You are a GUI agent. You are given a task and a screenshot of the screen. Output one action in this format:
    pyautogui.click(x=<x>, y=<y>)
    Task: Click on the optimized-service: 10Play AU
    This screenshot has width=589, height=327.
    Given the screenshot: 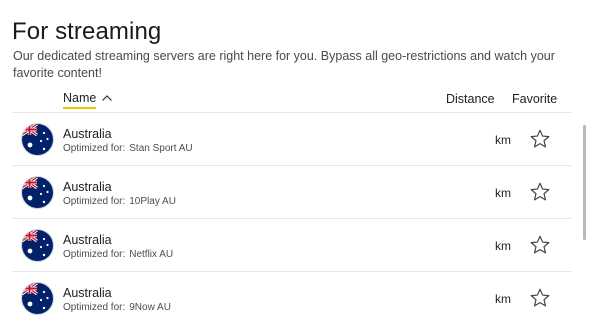 What is the action you would take?
    pyautogui.click(x=152, y=201)
    